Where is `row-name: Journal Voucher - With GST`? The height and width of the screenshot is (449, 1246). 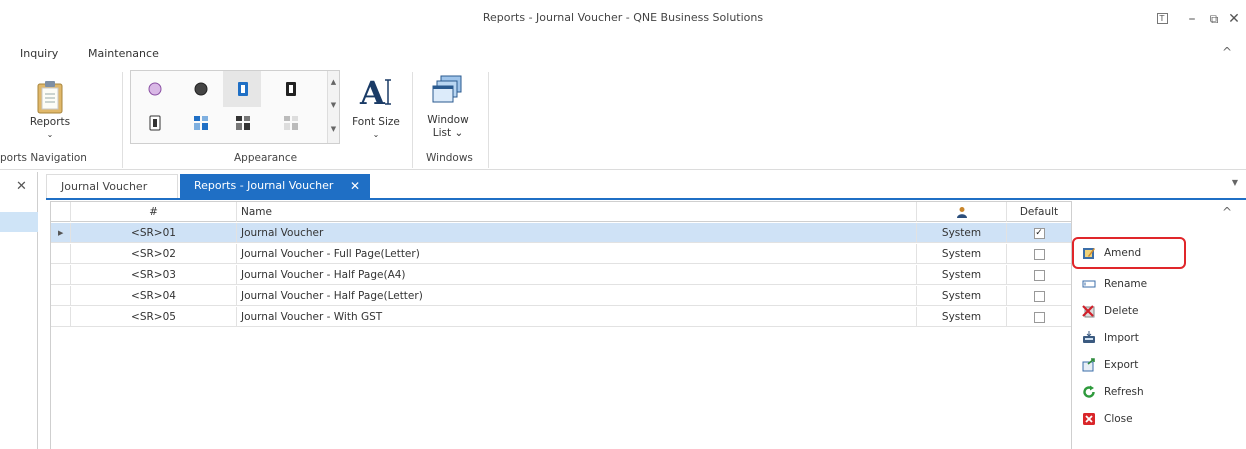 row-name: Journal Voucher - With GST is located at coordinates (577, 317).